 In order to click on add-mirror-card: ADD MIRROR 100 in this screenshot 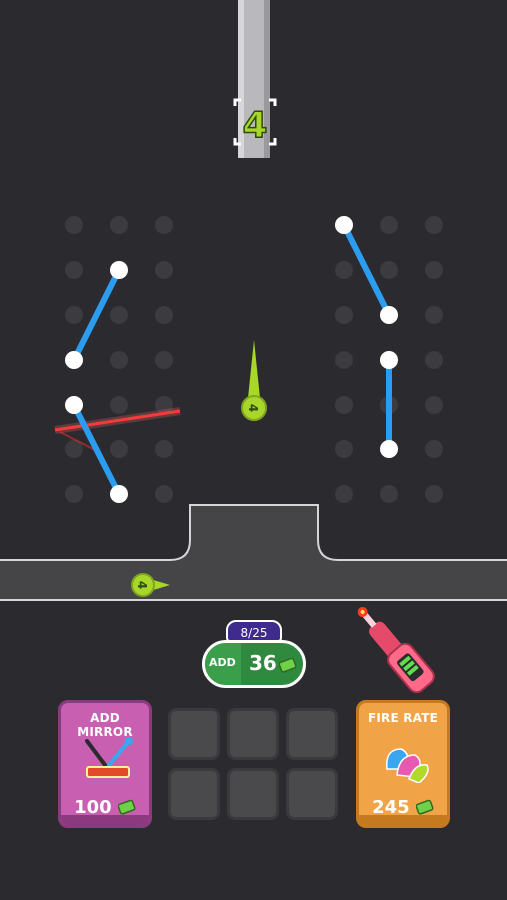, I will do `click(105, 764)`.